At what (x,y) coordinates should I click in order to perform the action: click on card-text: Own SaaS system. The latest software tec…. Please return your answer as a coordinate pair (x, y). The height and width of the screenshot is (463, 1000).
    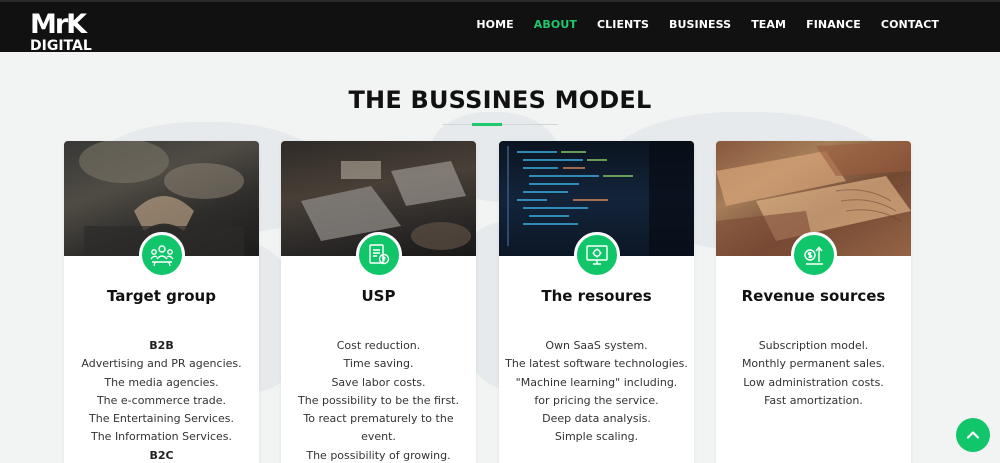
    Looking at the image, I should click on (596, 392).